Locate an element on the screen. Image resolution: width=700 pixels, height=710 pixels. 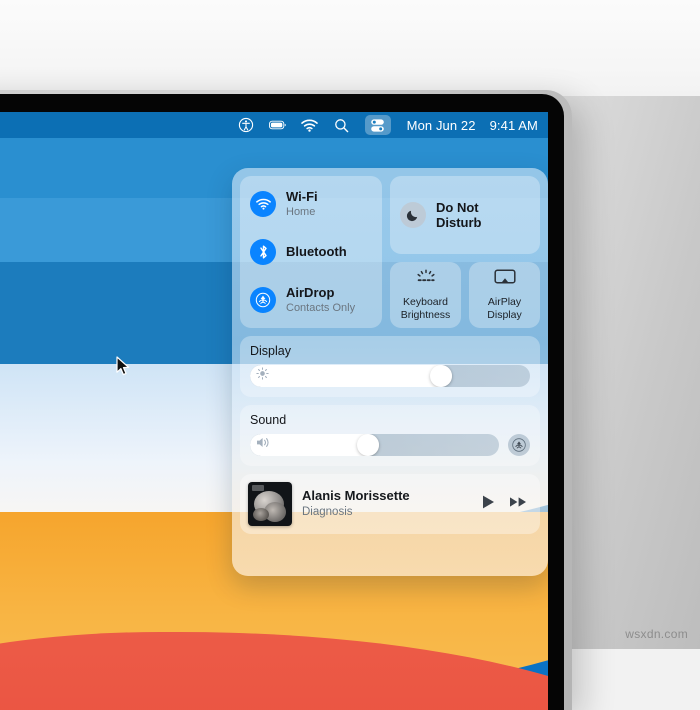
fast-forward-button is located at coordinates (518, 504).